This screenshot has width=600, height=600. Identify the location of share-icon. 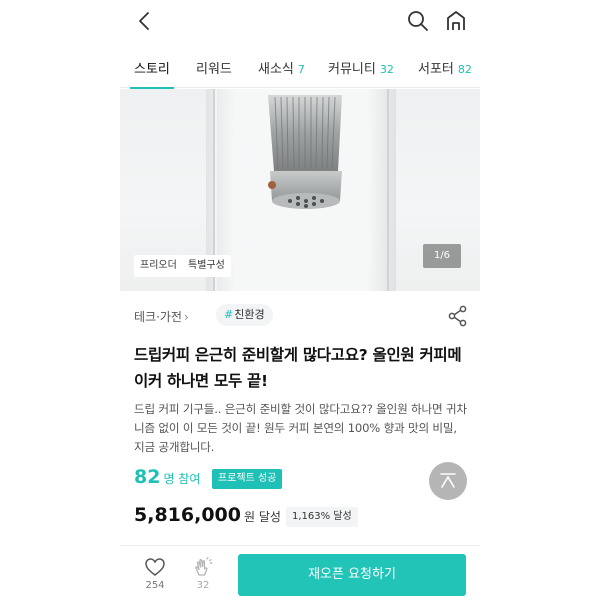
(457, 316).